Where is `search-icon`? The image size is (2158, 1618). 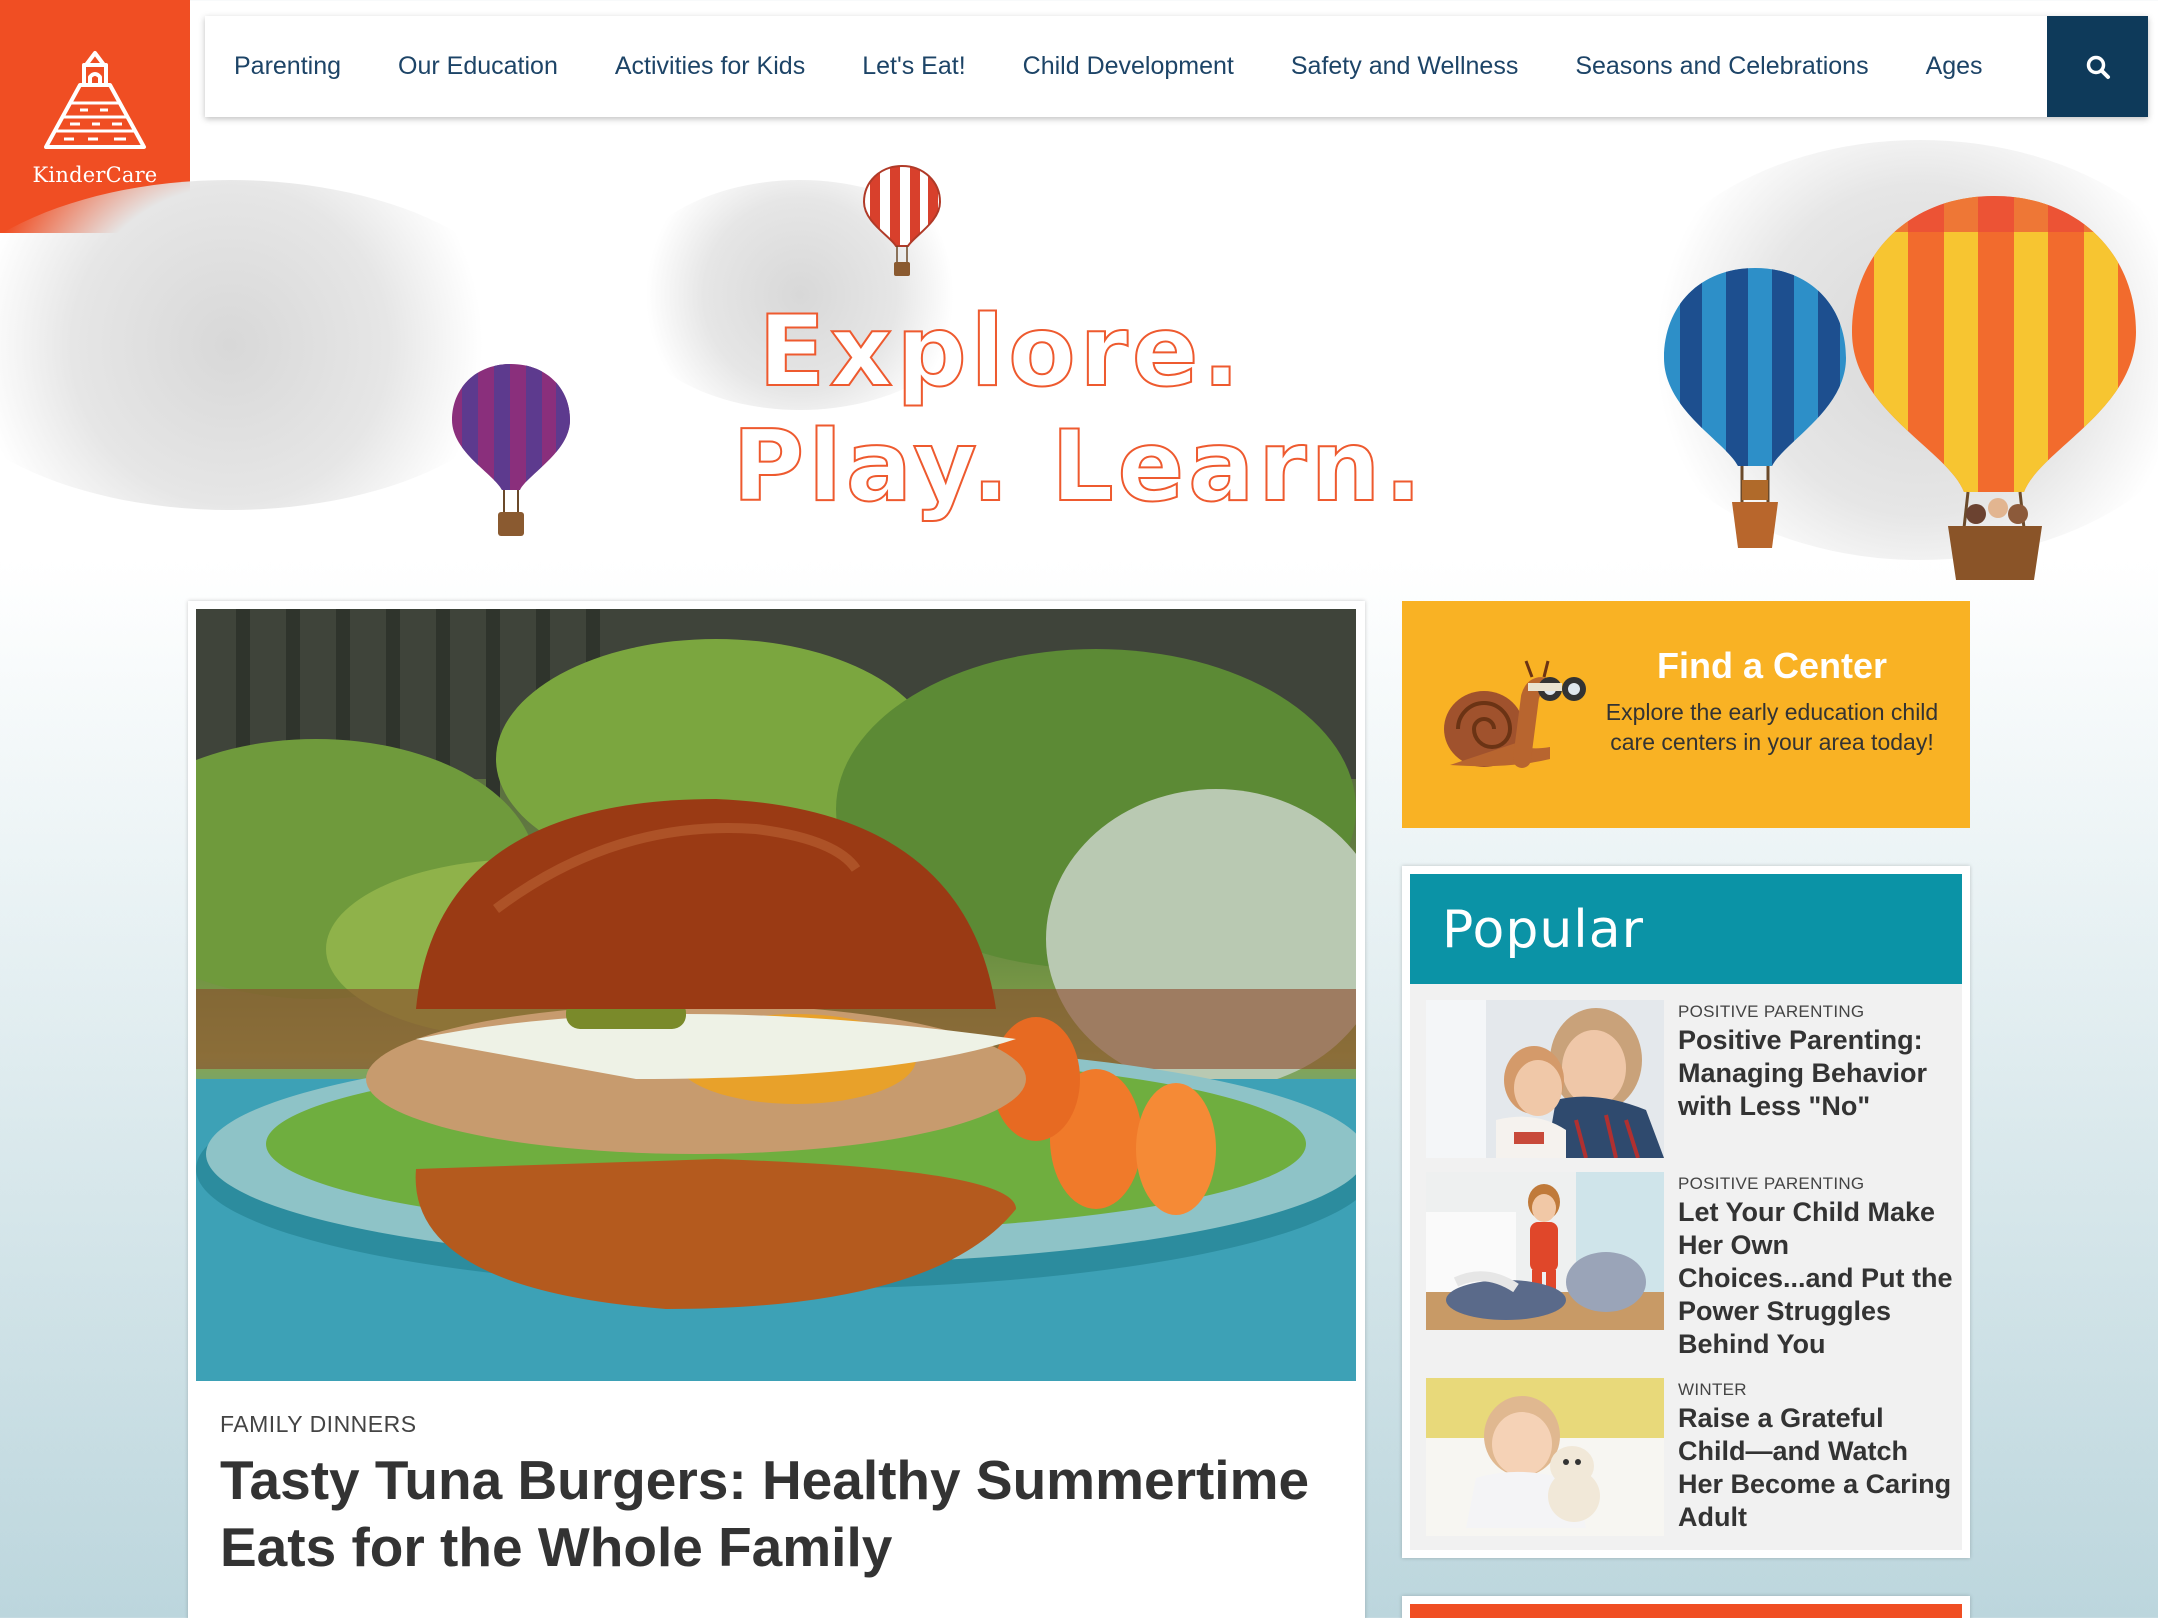
search-icon is located at coordinates (2098, 67).